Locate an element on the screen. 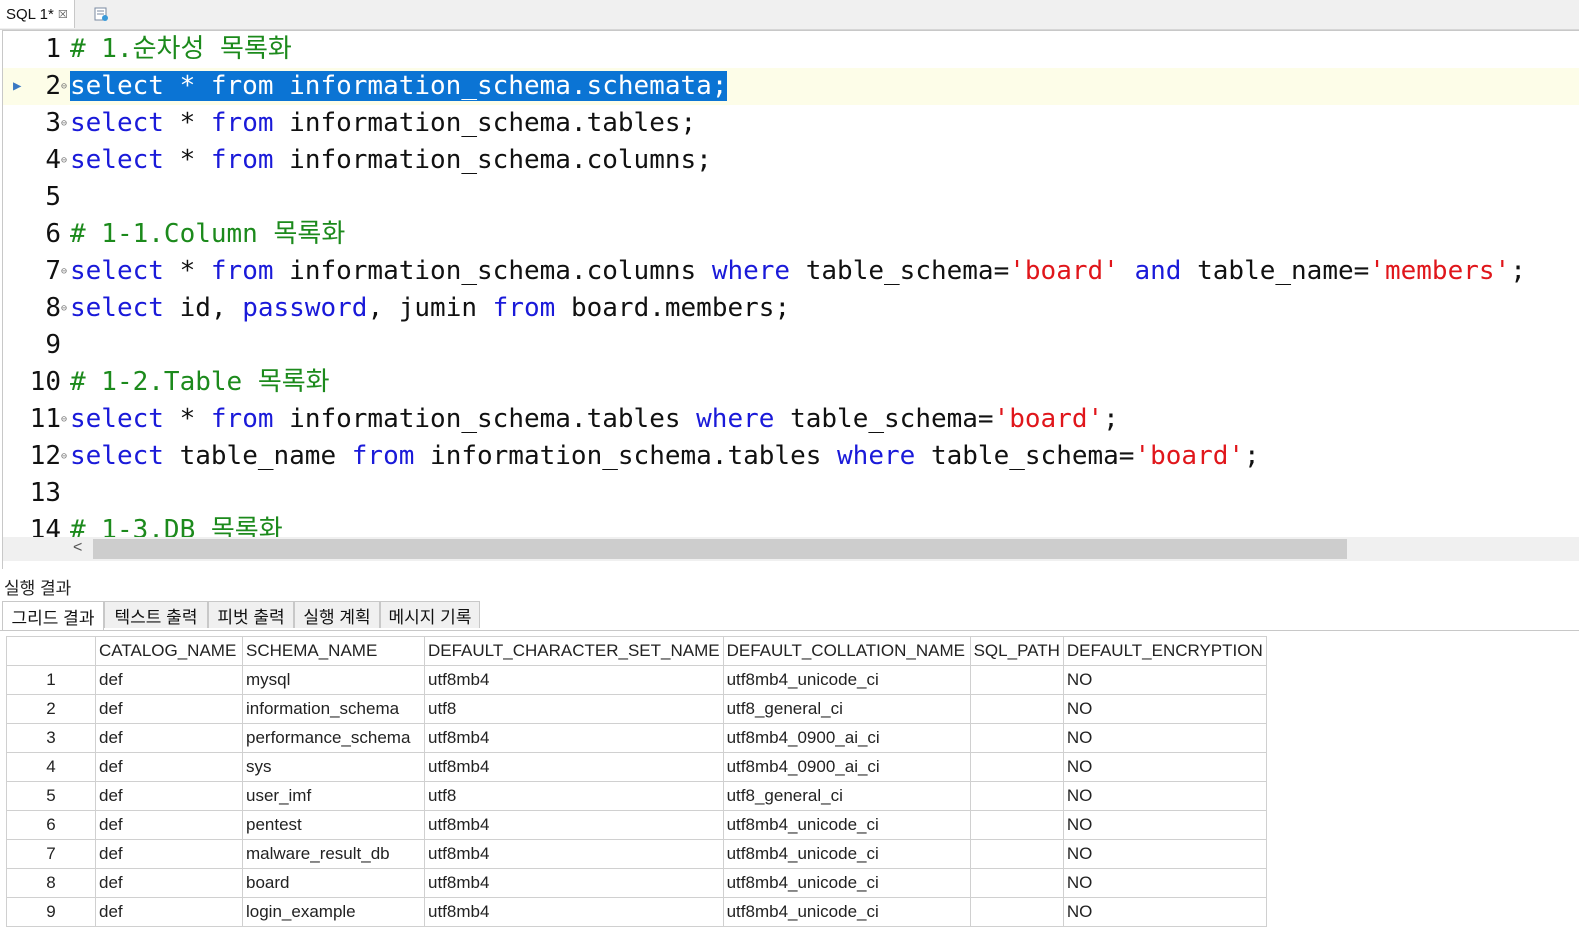 Image resolution: width=1579 pixels, height=941 pixels. code-line: 9 is located at coordinates (791, 345).